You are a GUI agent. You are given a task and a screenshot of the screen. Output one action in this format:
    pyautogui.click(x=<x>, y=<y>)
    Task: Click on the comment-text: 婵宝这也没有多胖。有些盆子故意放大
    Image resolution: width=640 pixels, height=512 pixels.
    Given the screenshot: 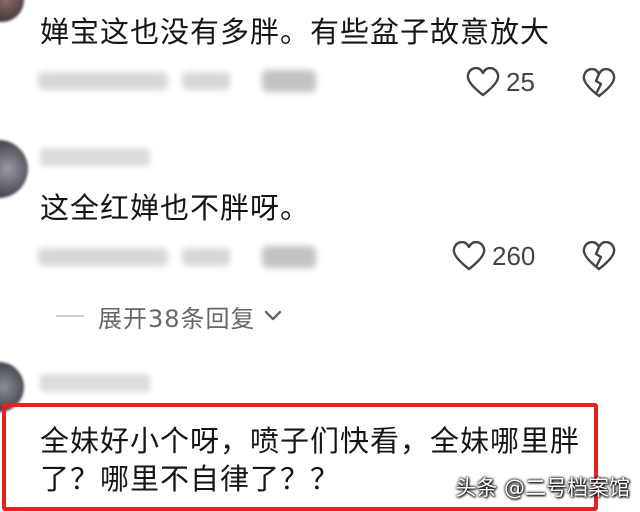 What is the action you would take?
    pyautogui.click(x=295, y=32)
    